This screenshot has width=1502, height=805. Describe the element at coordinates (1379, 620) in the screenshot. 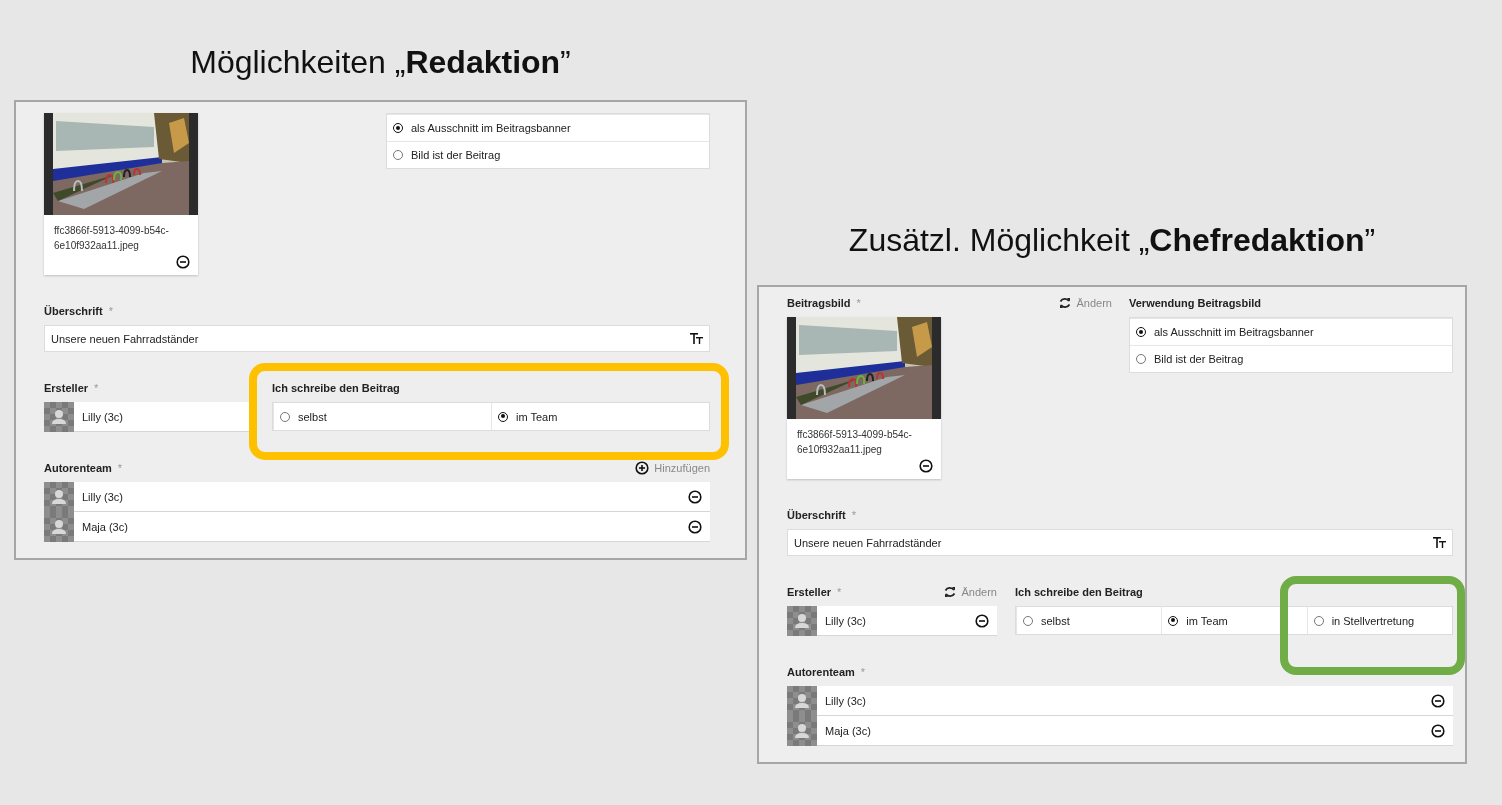

I see `radio-option: in Stellvertretung` at that location.